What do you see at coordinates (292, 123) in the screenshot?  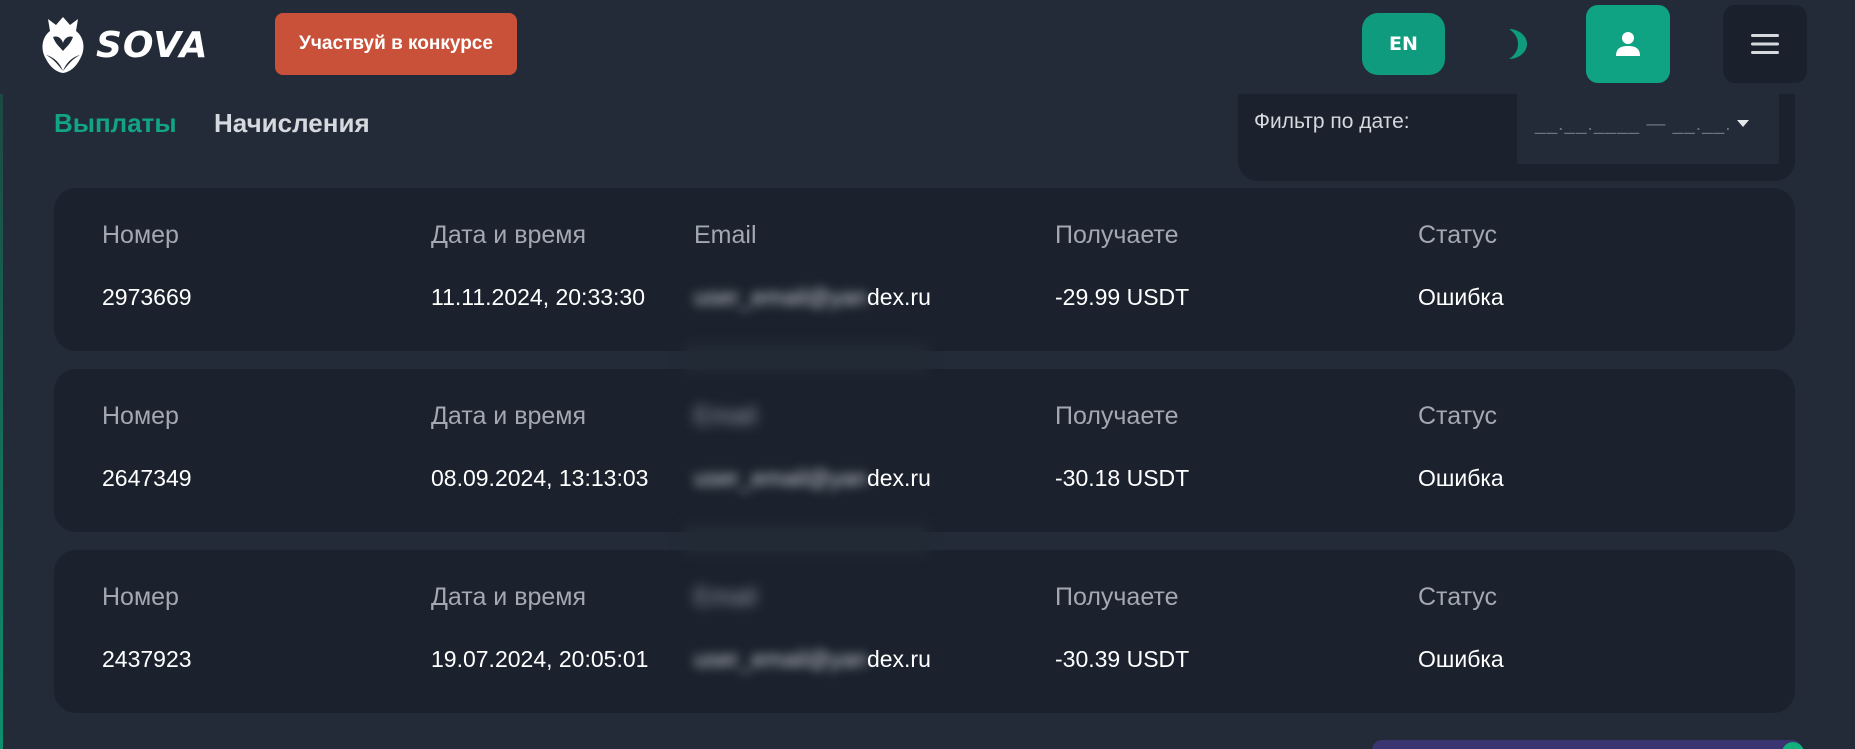 I see `tab-accruals: Начисления` at bounding box center [292, 123].